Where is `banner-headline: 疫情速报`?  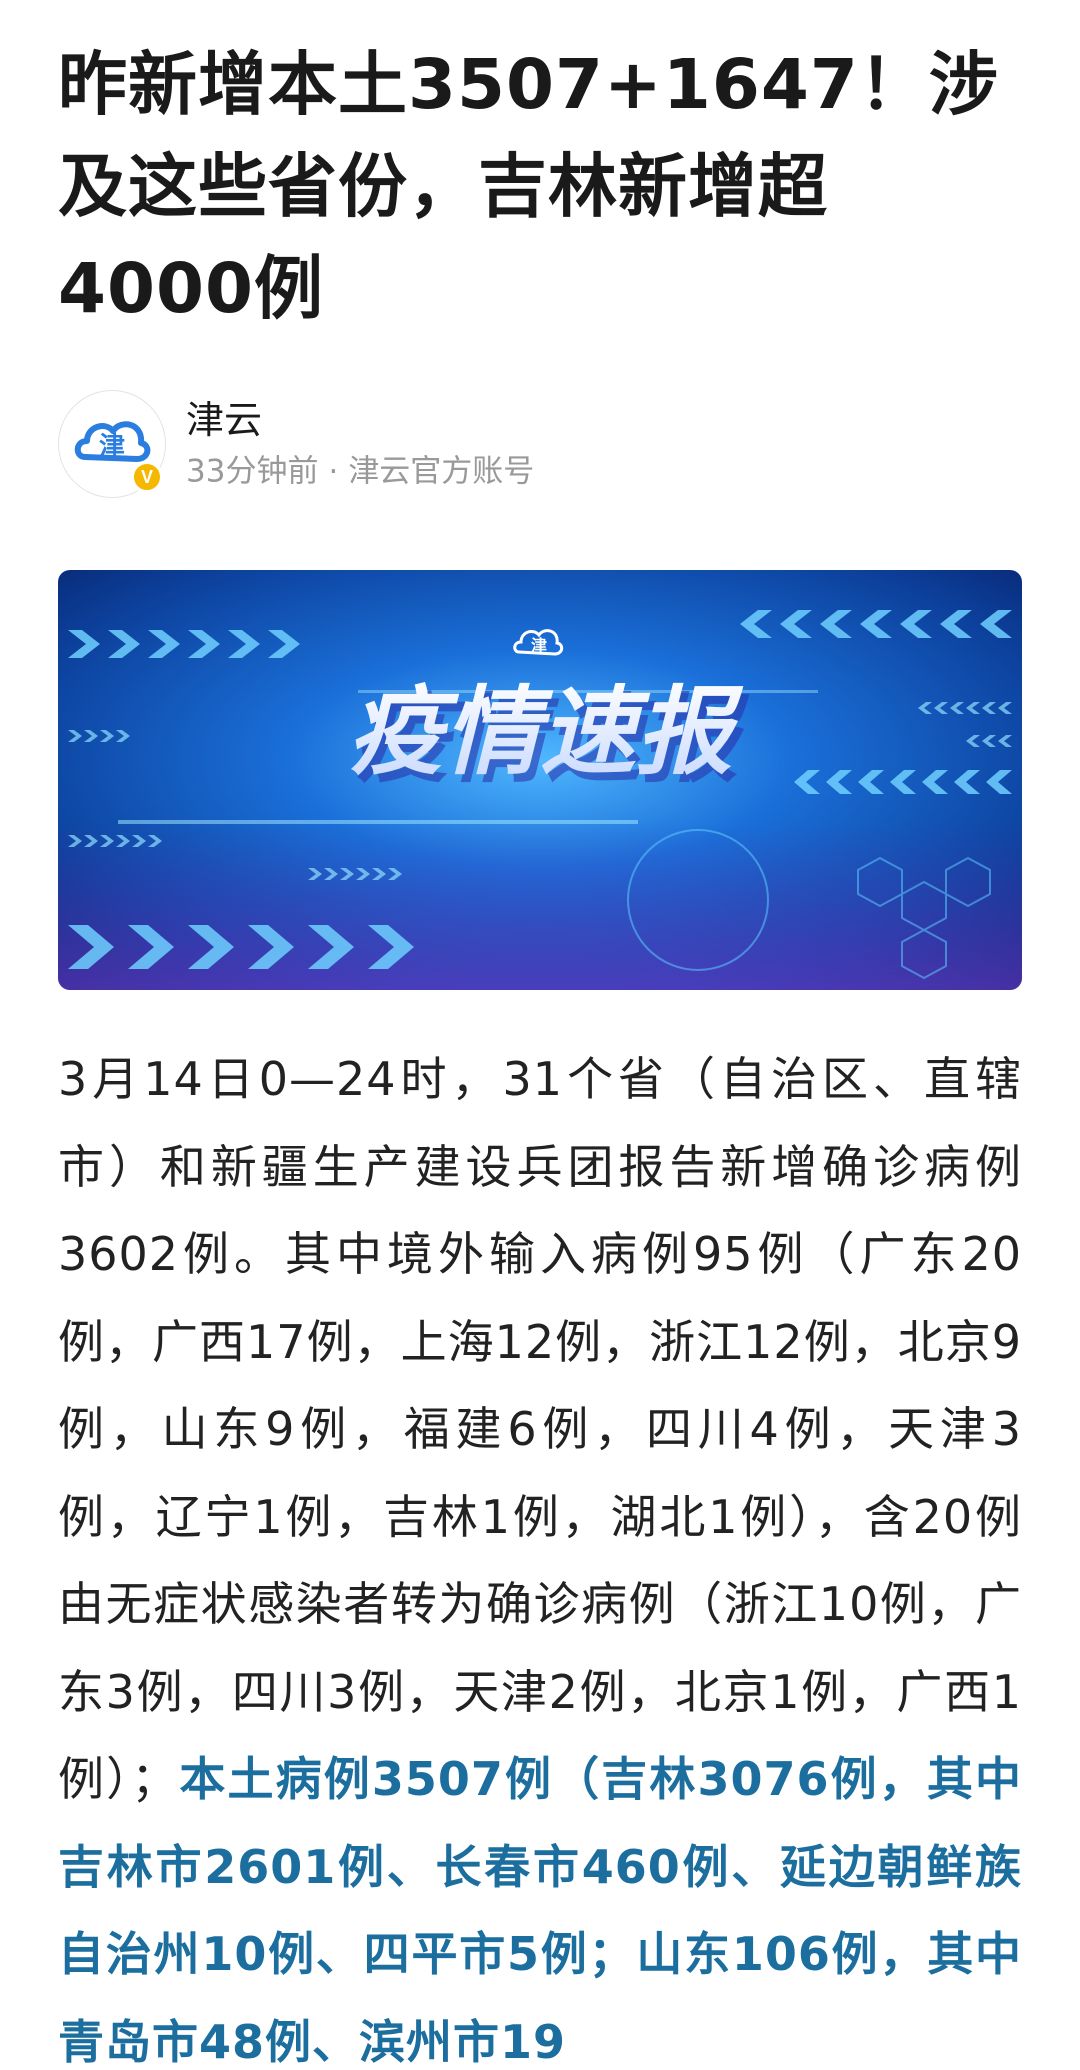 banner-headline: 疫情速报 is located at coordinates (546, 732).